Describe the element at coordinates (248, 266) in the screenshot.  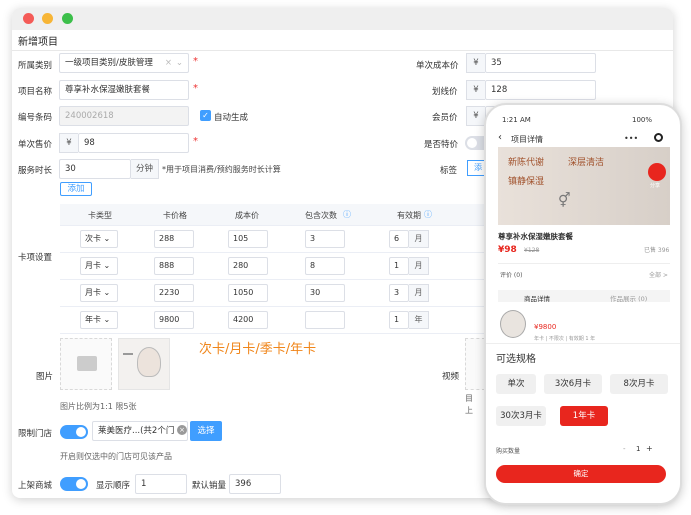
I see `cost-price-input: 280` at that location.